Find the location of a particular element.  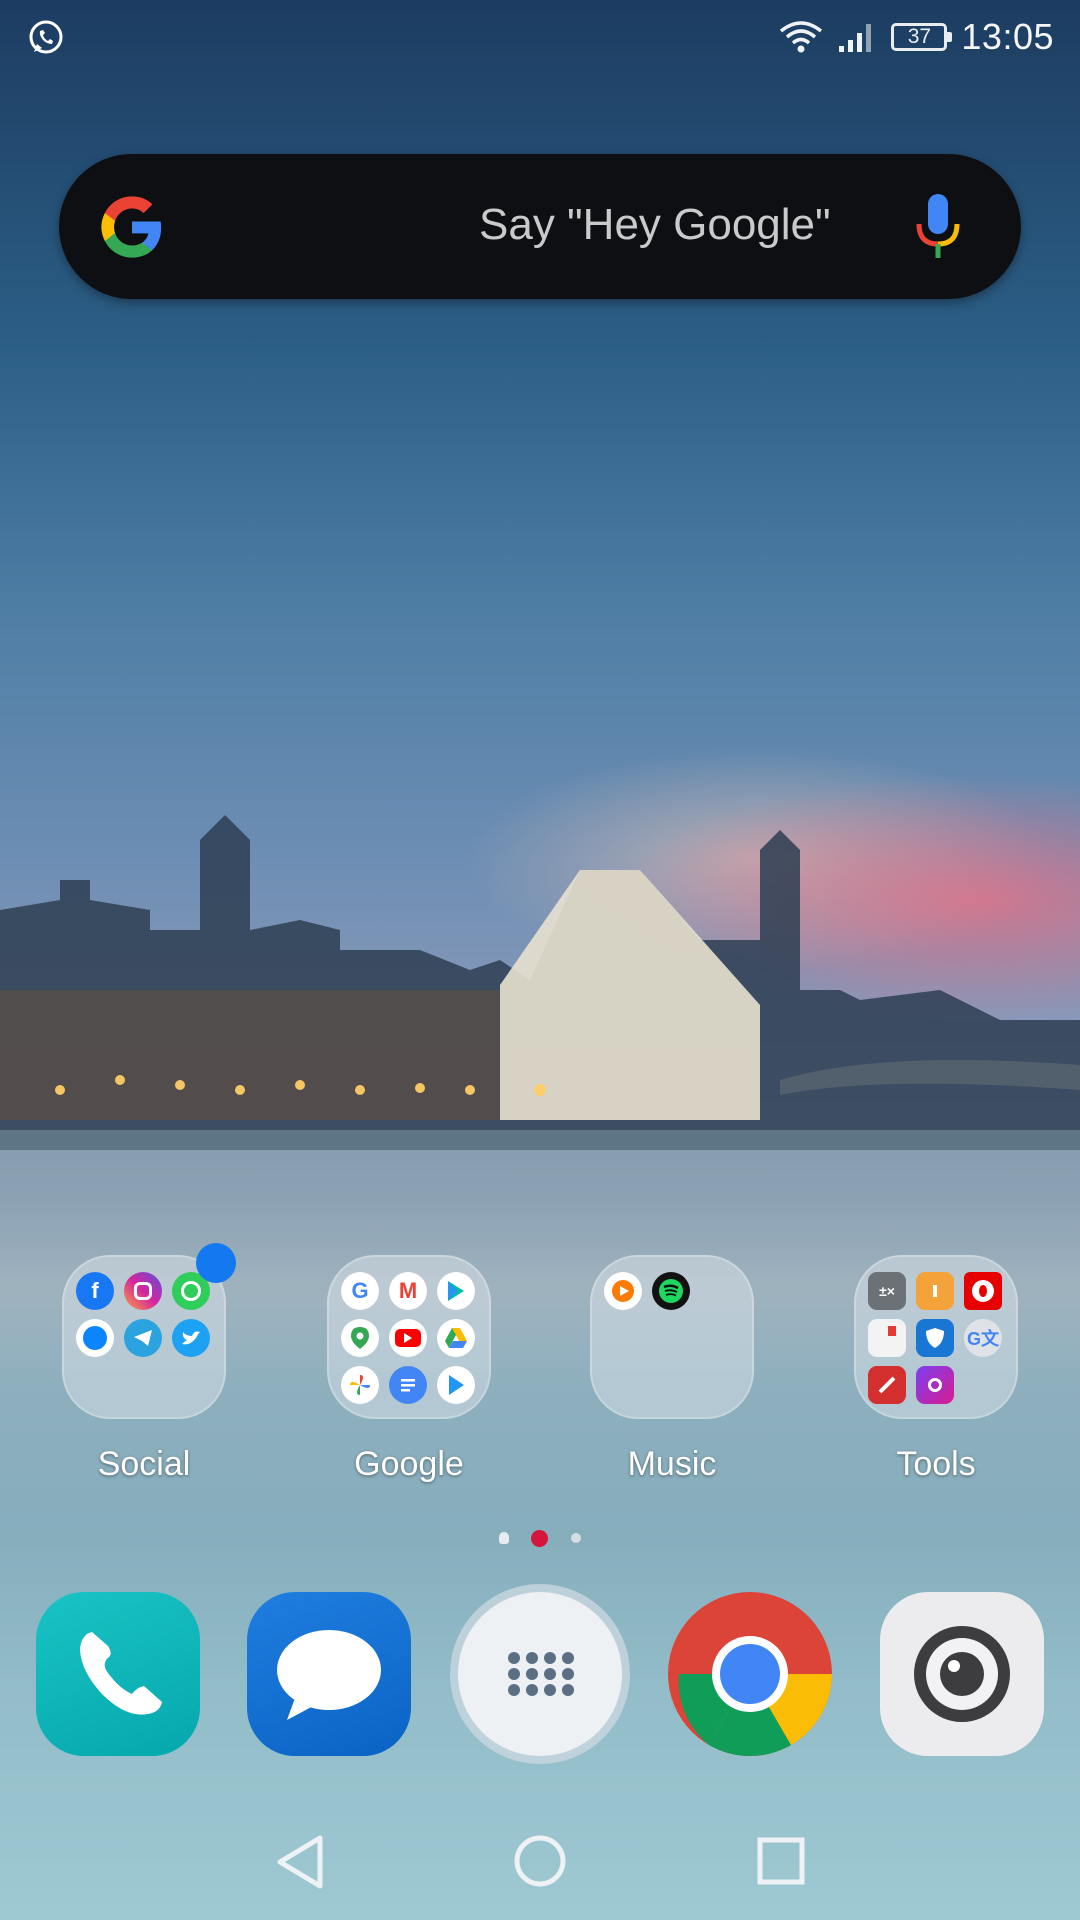

message-icon is located at coordinates (329, 1675).